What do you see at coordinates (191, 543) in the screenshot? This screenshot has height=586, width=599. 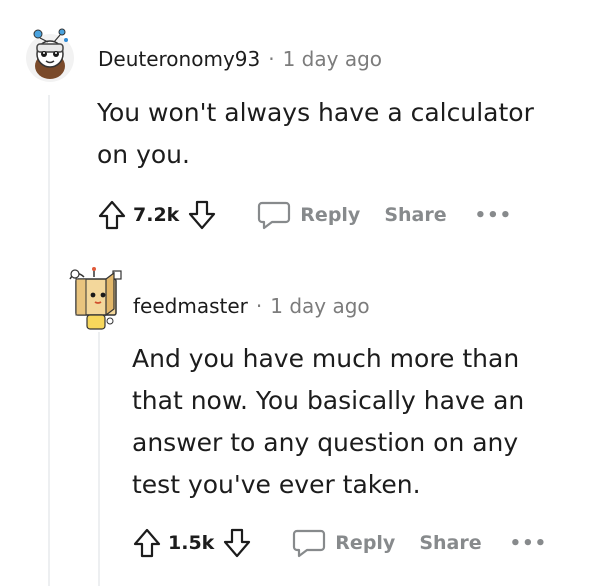 I see `vote-count: 1.5k` at bounding box center [191, 543].